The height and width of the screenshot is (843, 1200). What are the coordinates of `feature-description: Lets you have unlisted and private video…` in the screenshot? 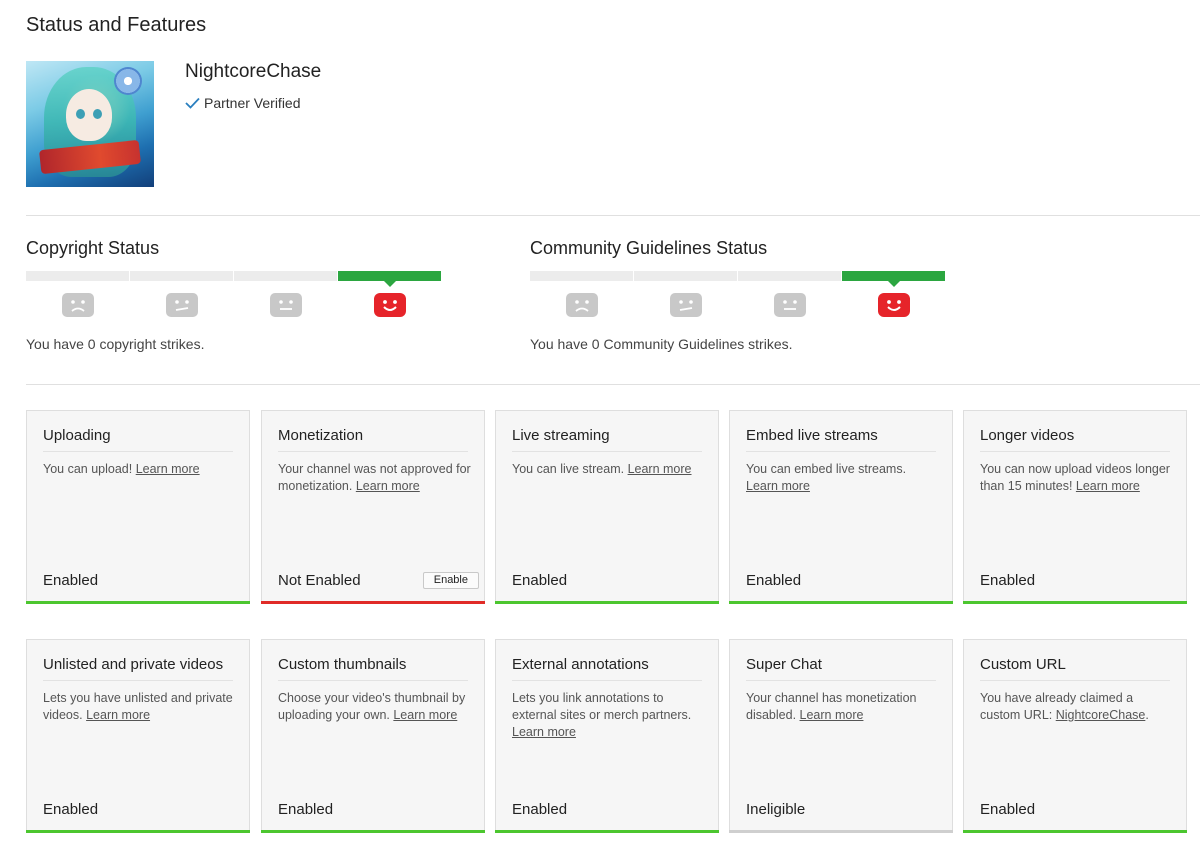 It's located at (138, 706).